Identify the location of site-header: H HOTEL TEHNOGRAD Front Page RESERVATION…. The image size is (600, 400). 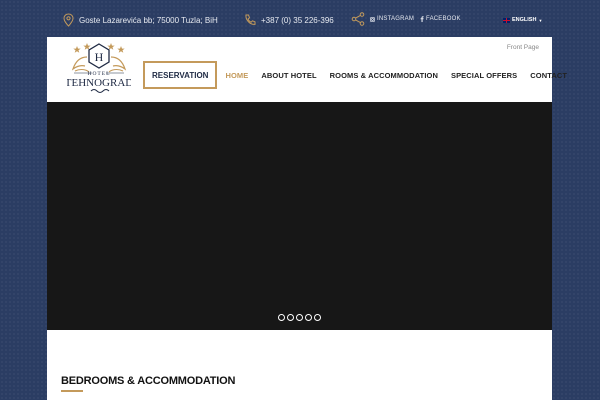
(307, 69).